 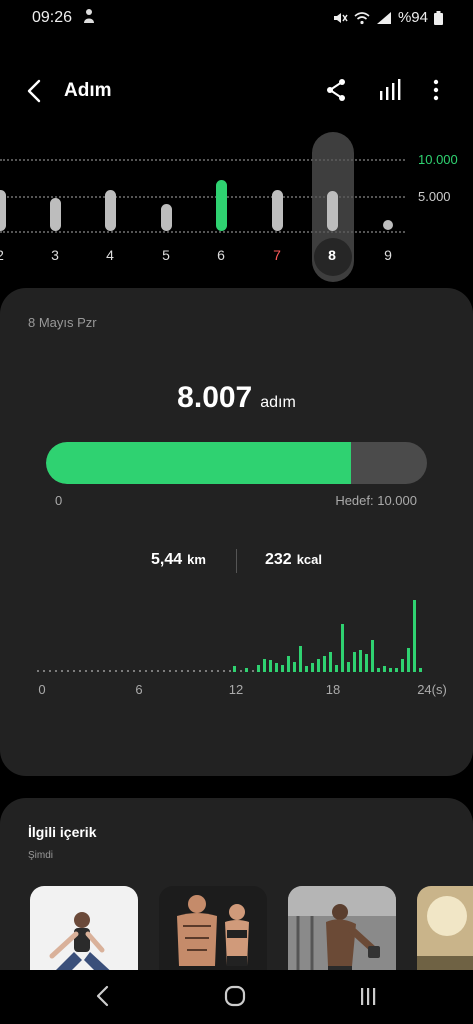 What do you see at coordinates (6, 255) in the screenshot?
I see `day-label: 2` at bounding box center [6, 255].